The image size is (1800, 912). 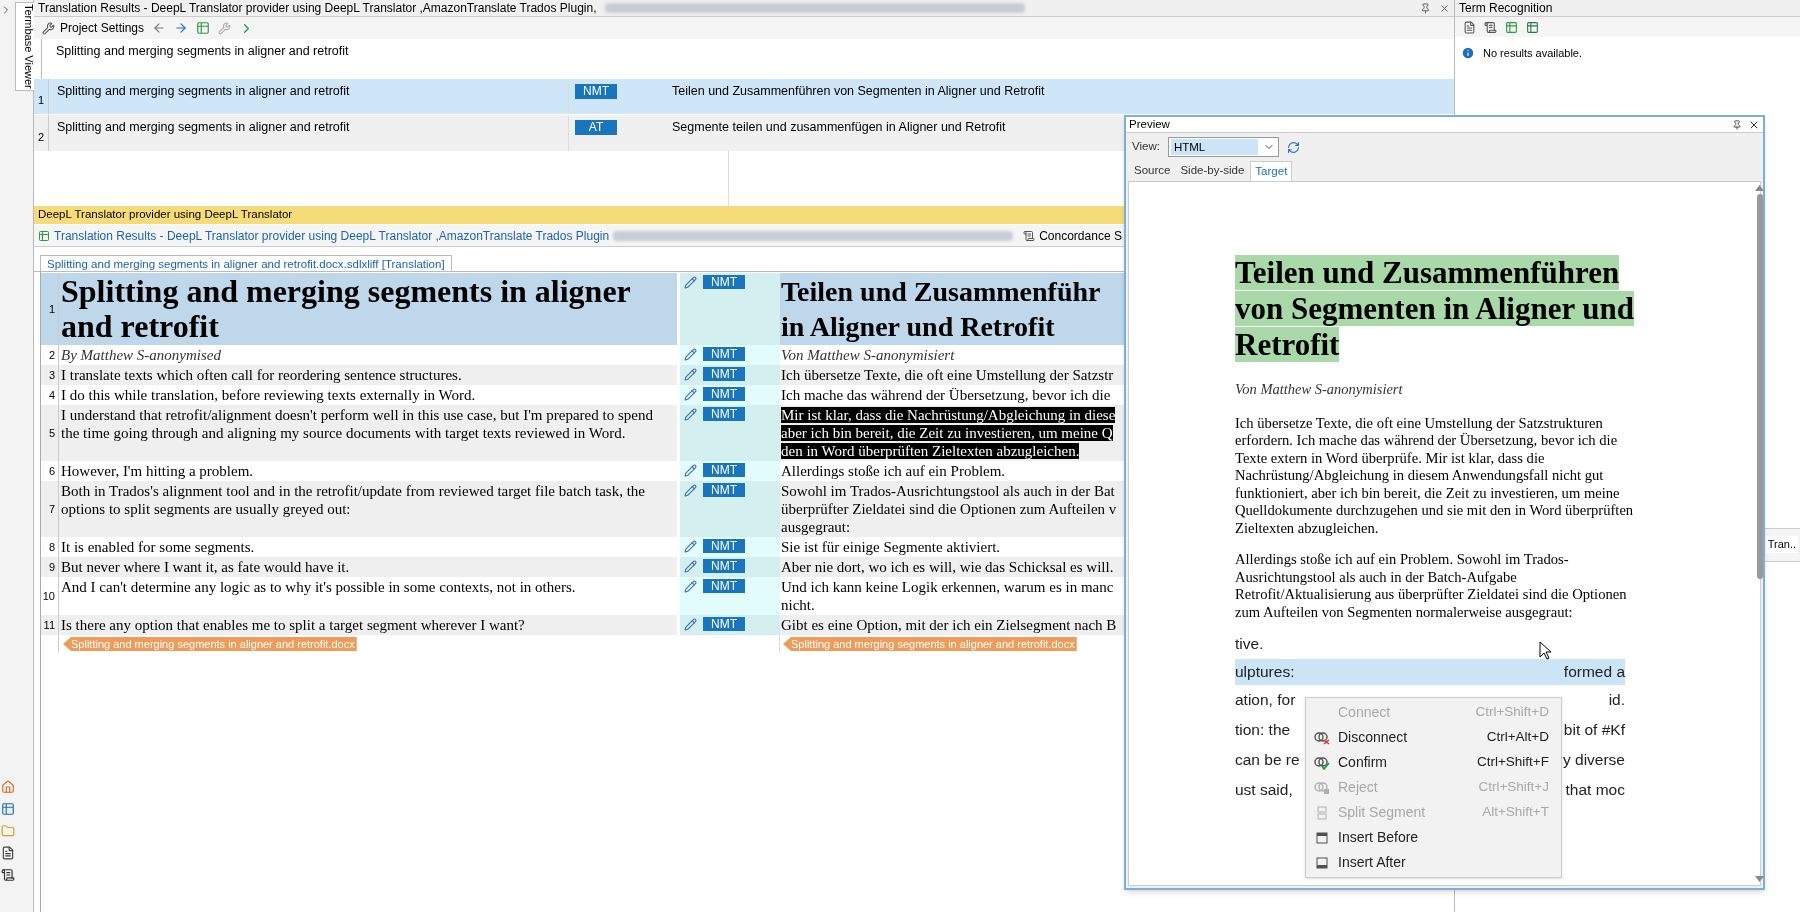 What do you see at coordinates (949, 625) in the screenshot?
I see `target-segment-line: Gibt es eine Option, mit der ich ein Zielsegment nach B` at bounding box center [949, 625].